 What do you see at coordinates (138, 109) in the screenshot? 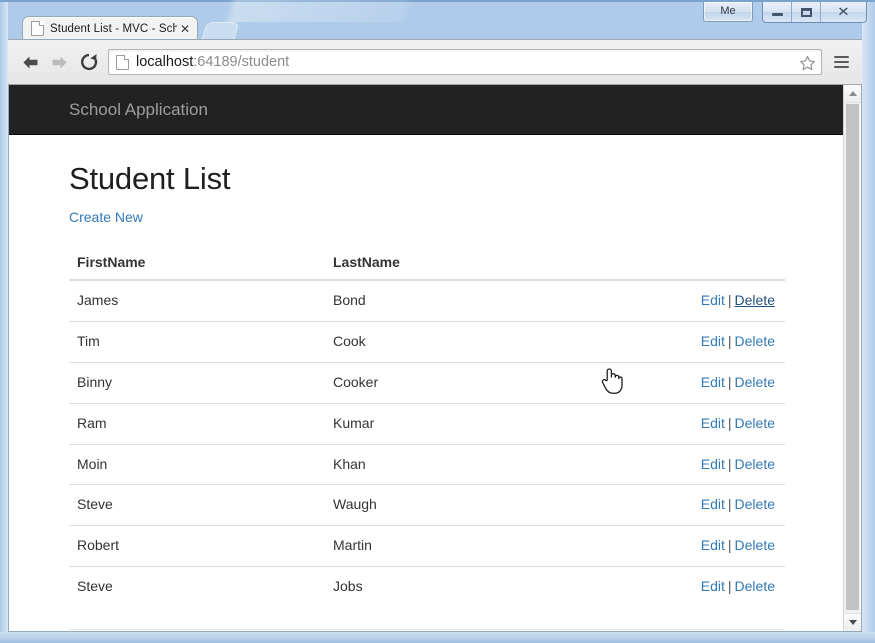
I see `navbar-brand: School Application` at bounding box center [138, 109].